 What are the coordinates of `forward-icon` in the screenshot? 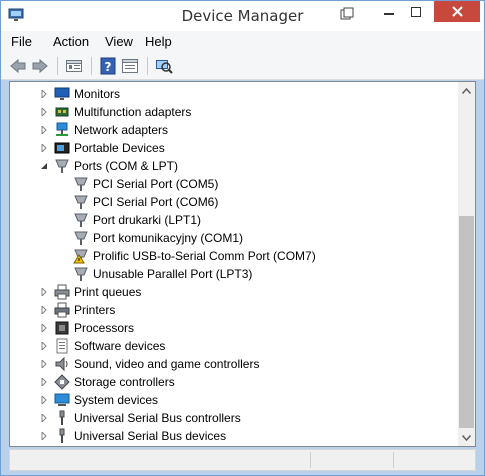 It's located at (40, 66).